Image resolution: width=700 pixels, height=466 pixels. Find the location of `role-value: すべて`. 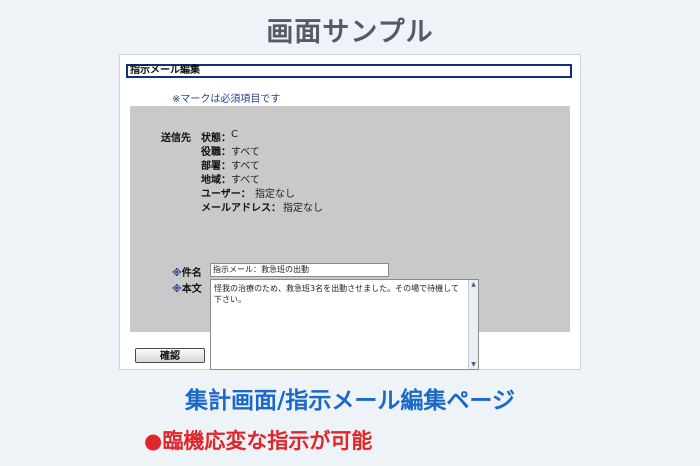

role-value: すべて is located at coordinates (245, 152).